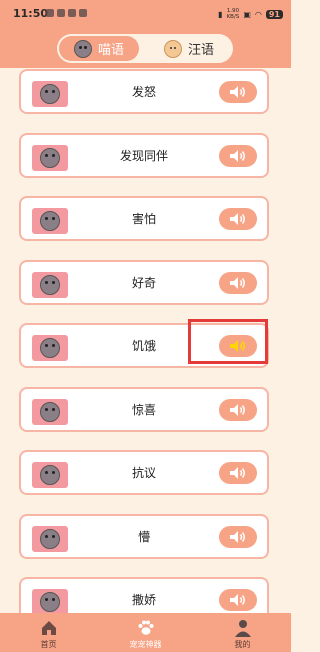 This screenshot has width=320, height=652. Describe the element at coordinates (145, 15) in the screenshot. I see `status-bar: 11:50 ▮ 1.90 KB/S ▣ ◠ 91` at that location.